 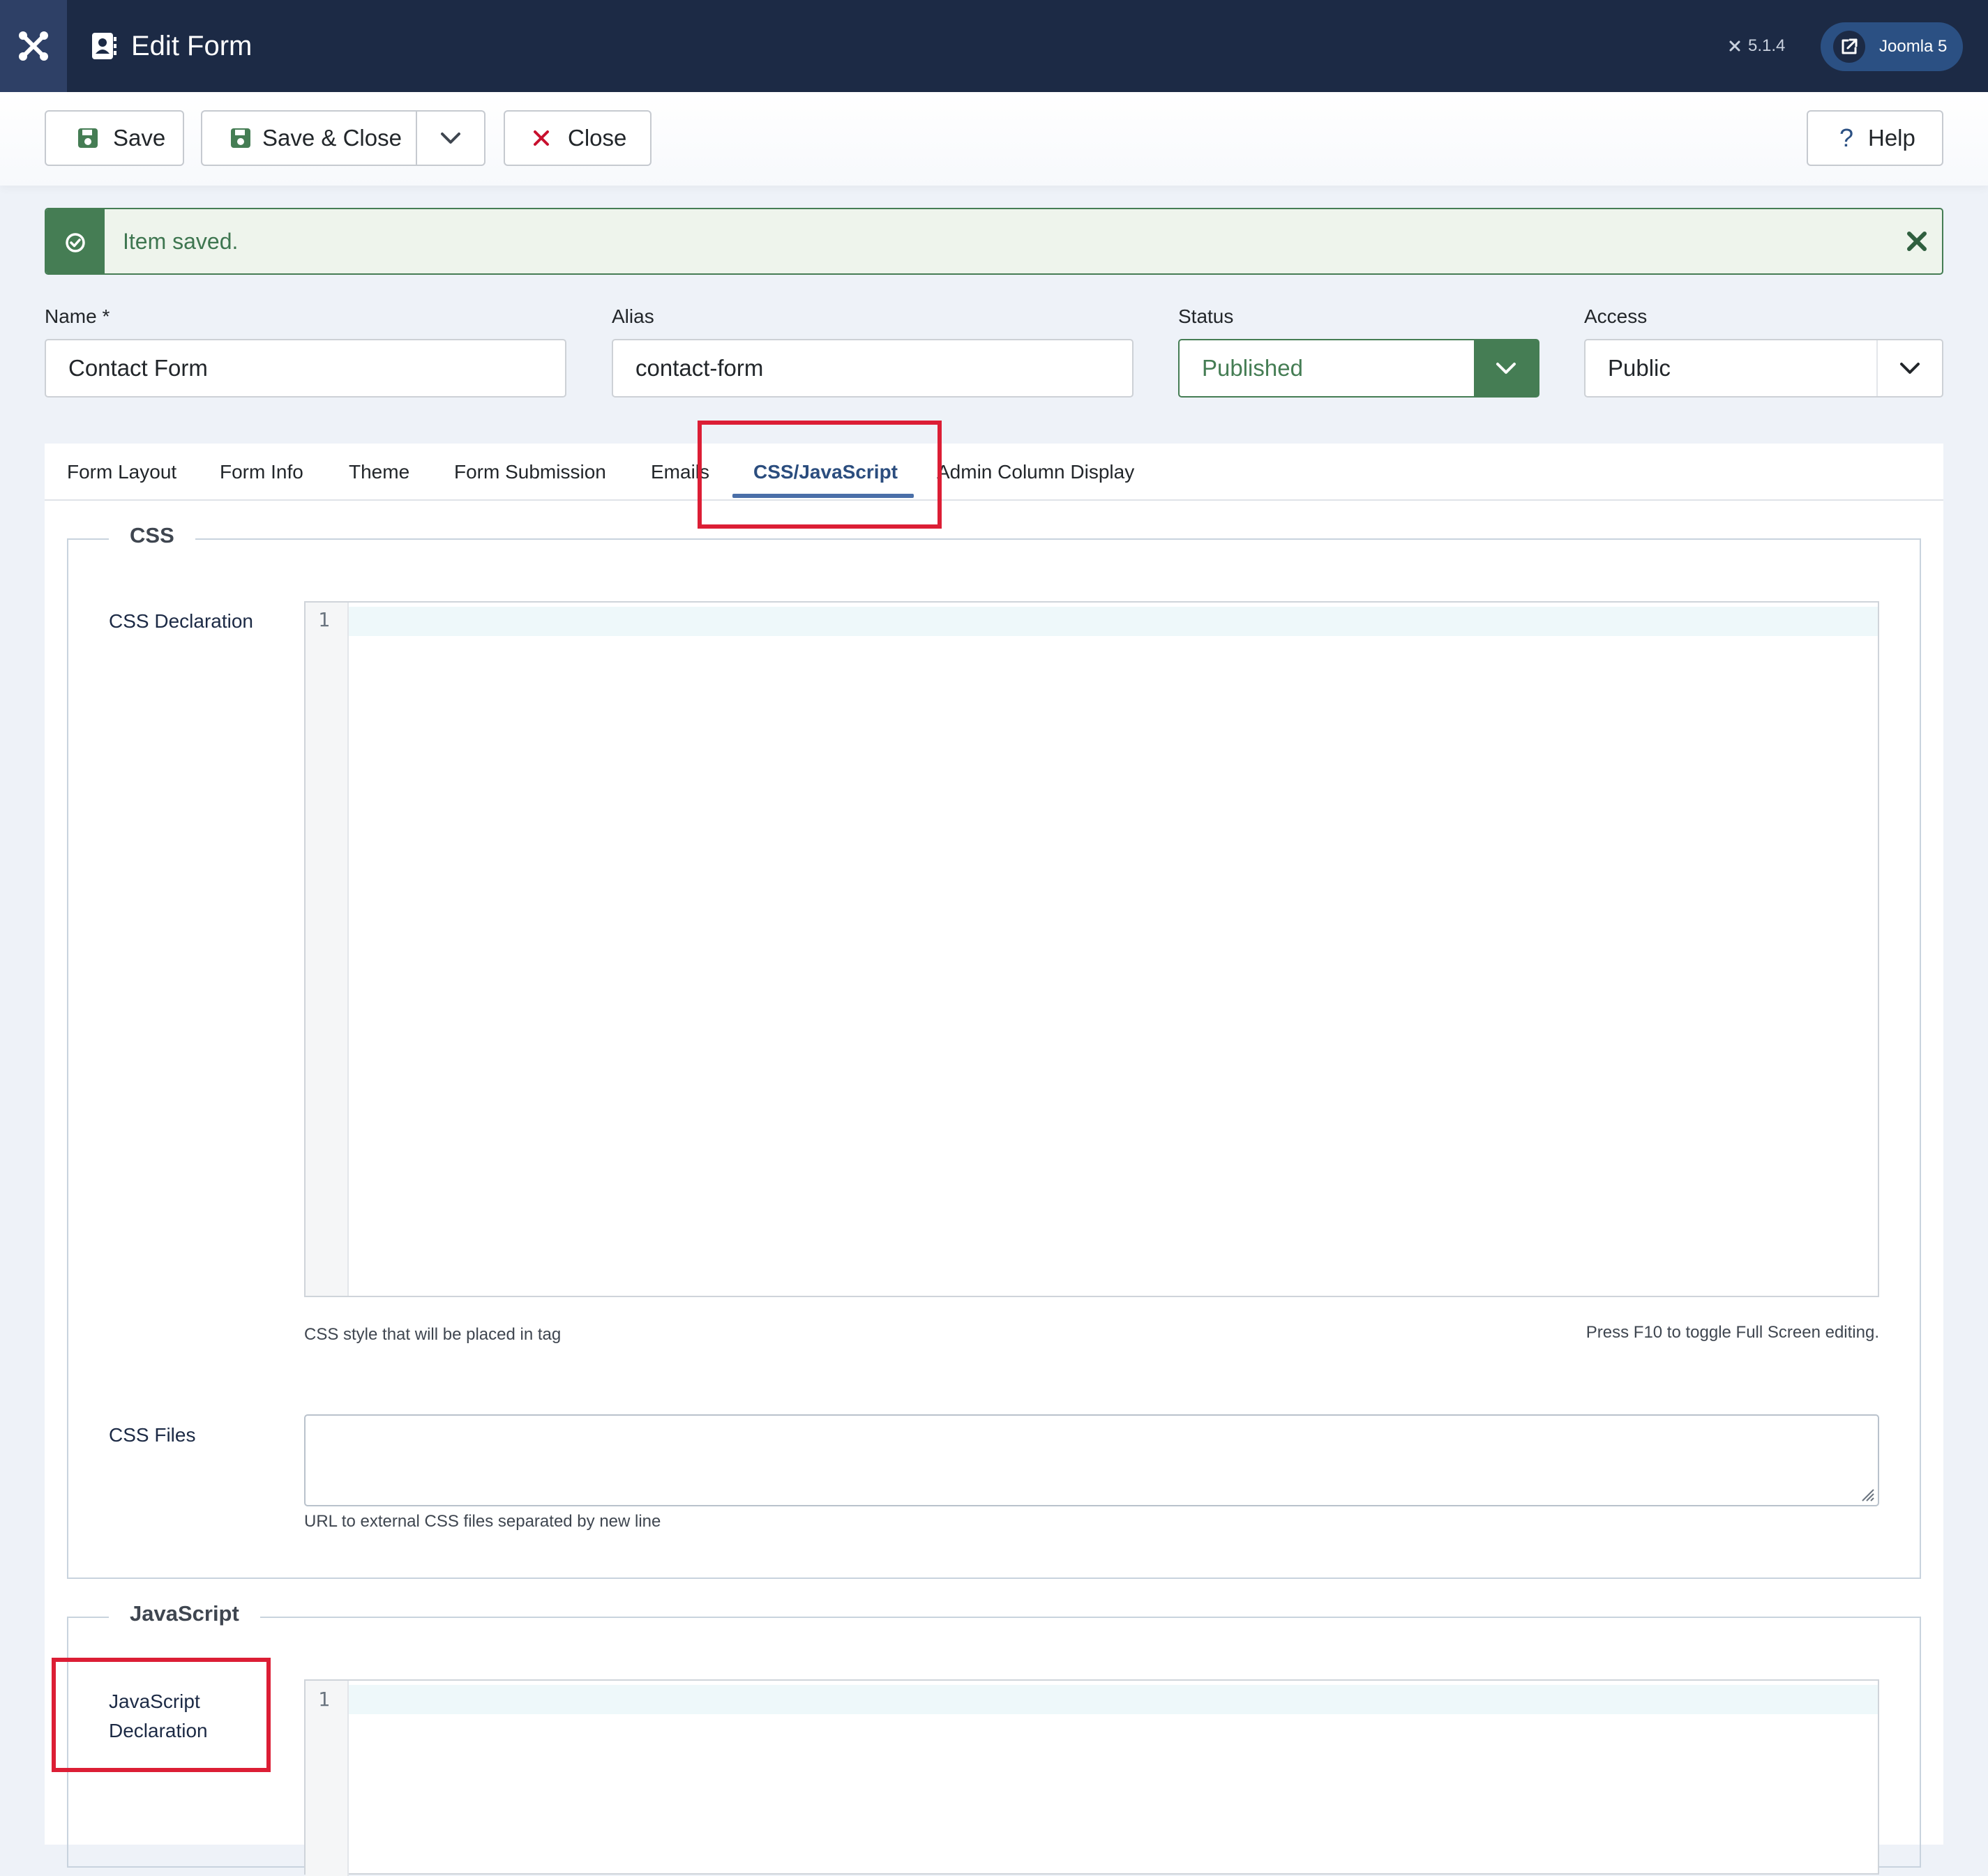 I want to click on tab-form-info: Form Info, so click(x=261, y=472).